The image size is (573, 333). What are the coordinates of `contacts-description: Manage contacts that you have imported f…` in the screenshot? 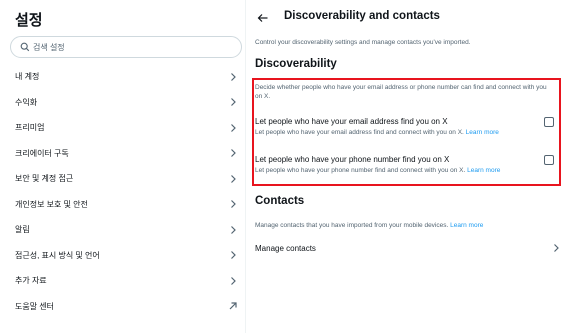 It's located at (369, 225).